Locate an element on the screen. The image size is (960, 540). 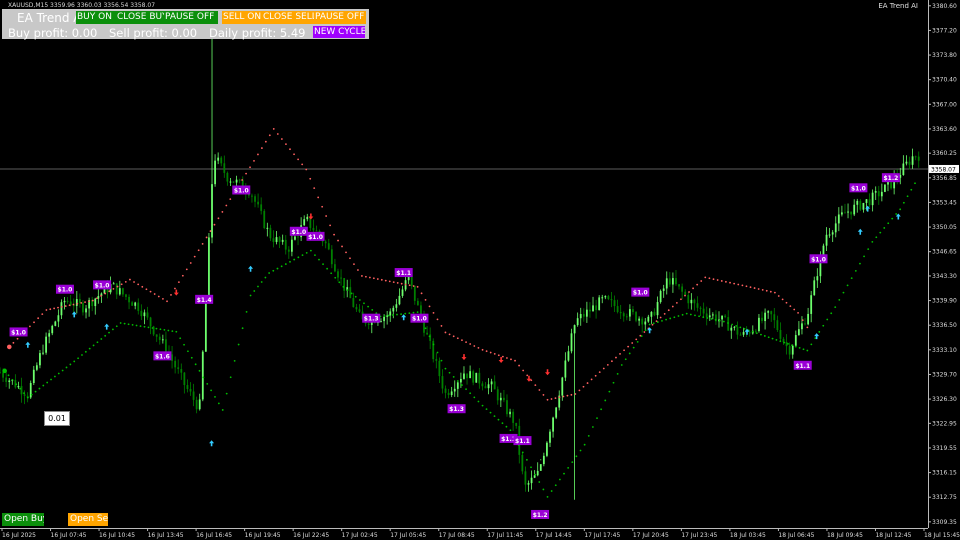
profit-label-text: $1.2 is located at coordinates (540, 515).